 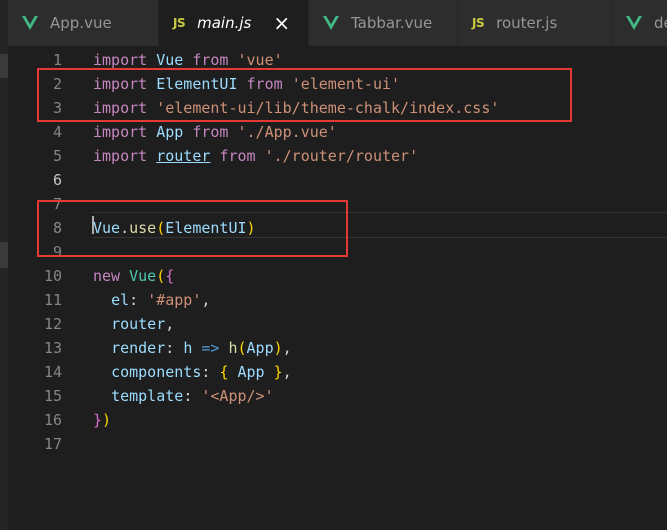 I want to click on code-token: App, so click(x=260, y=348).